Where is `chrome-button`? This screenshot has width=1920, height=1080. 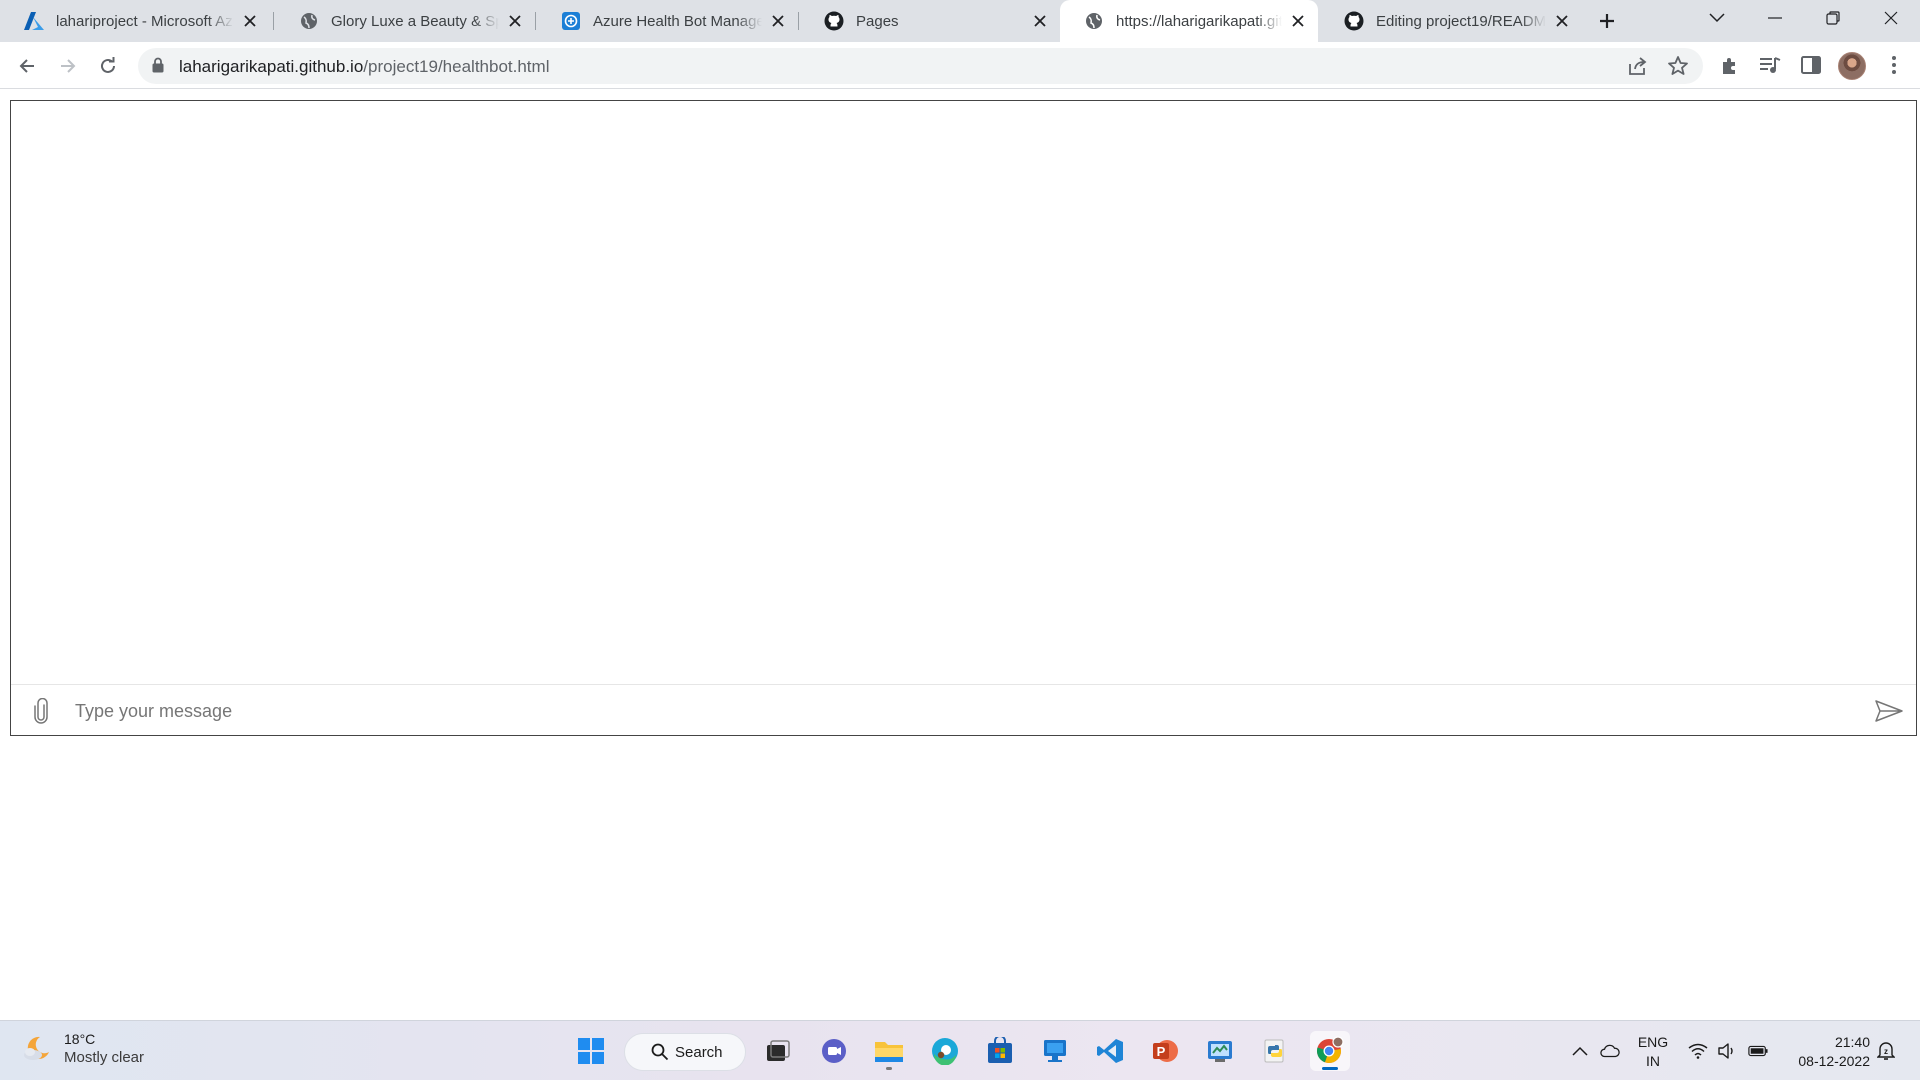 chrome-button is located at coordinates (1330, 1051).